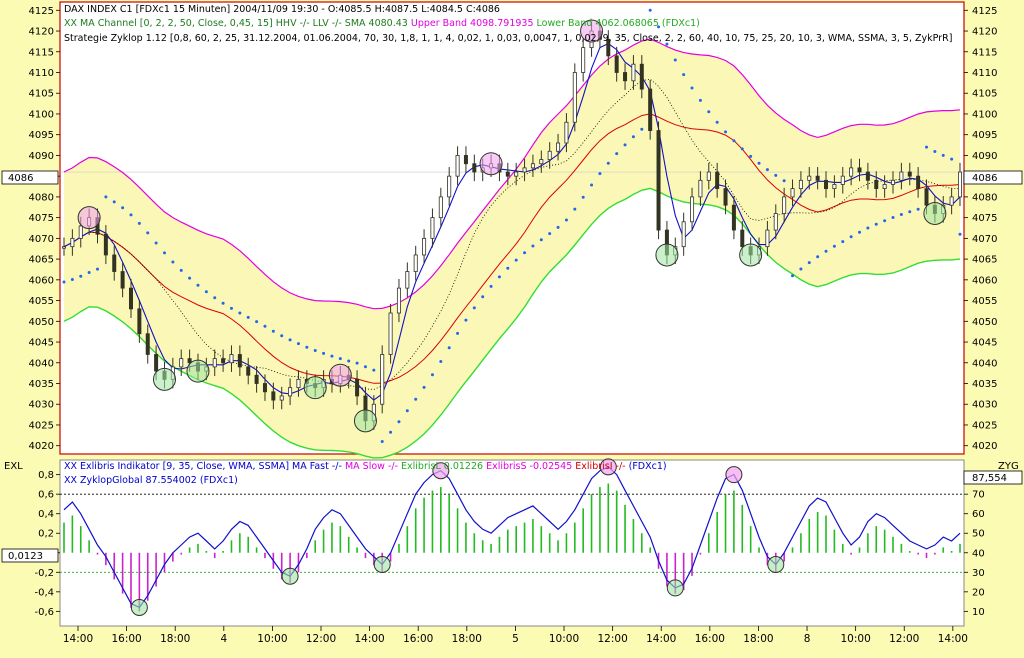 The width and height of the screenshot is (1024, 658). I want to click on zyg-tick-label: 40, so click(978, 553).